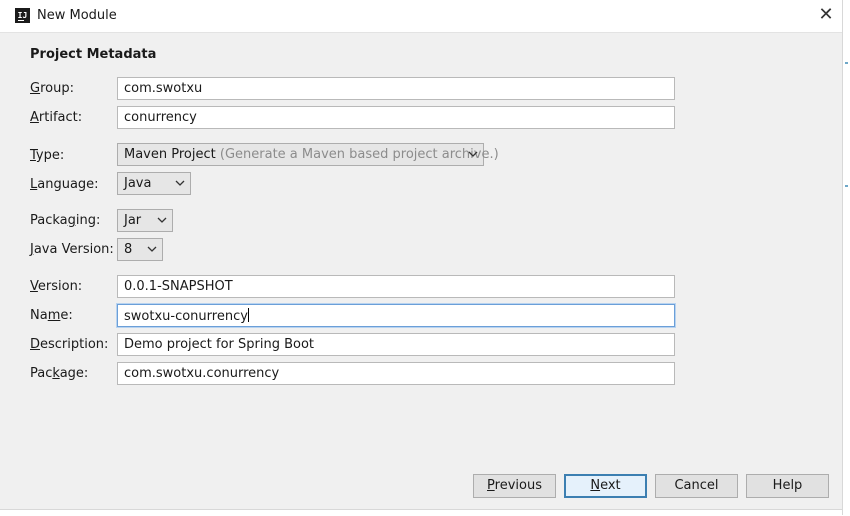  What do you see at coordinates (396, 286) in the screenshot?
I see `version-input: 0.0.1-SNAPSHOT` at bounding box center [396, 286].